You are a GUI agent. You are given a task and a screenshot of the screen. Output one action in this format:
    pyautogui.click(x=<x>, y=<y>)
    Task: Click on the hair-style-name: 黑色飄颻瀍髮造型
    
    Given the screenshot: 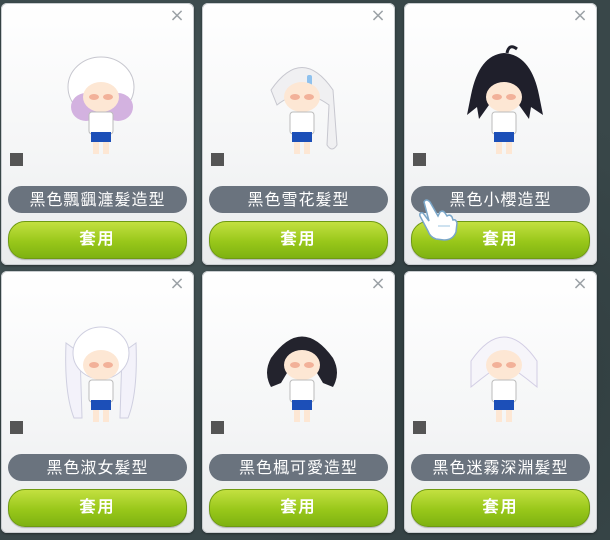 What is the action you would take?
    pyautogui.click(x=97, y=199)
    